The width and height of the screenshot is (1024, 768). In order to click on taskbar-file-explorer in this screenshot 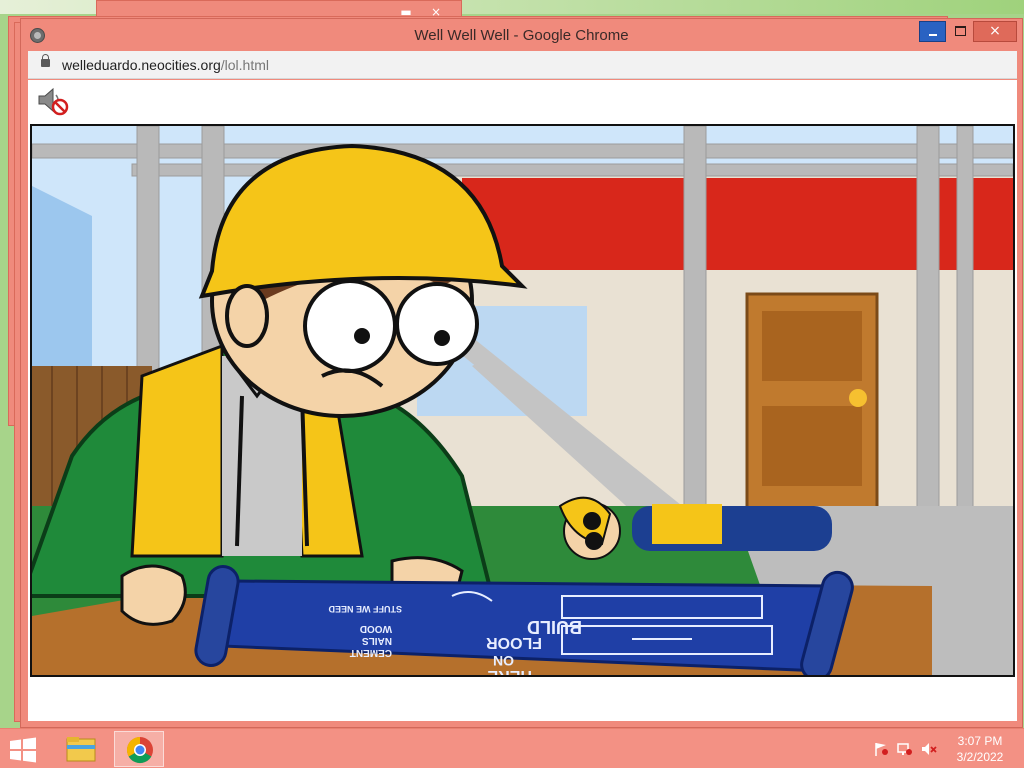, I will do `click(81, 749)`.